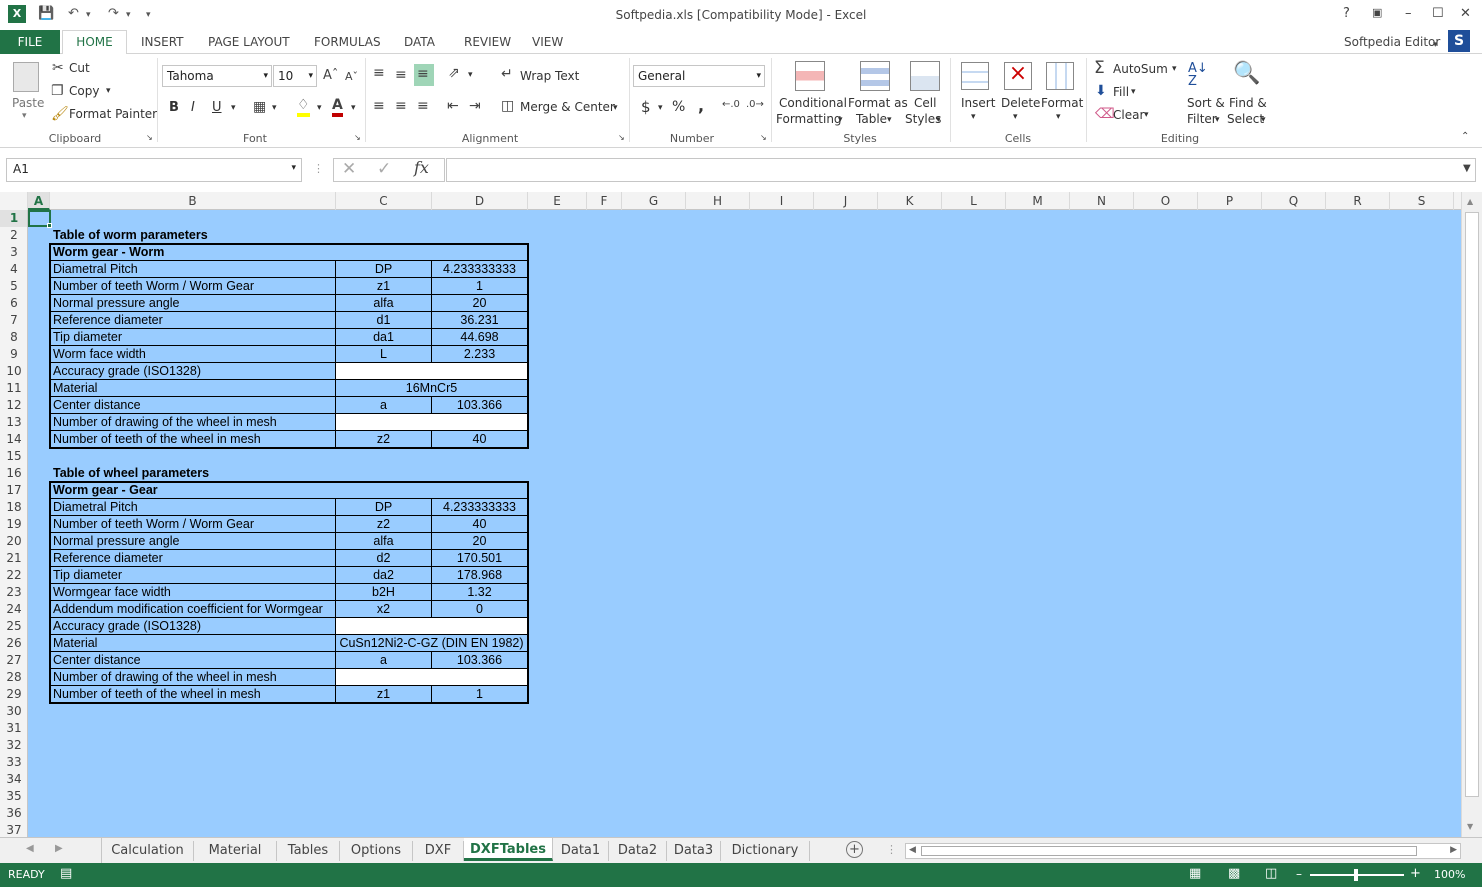 The image size is (1482, 887). What do you see at coordinates (1203, 75) in the screenshot?
I see `sort-filter-icon: A↓ Z` at bounding box center [1203, 75].